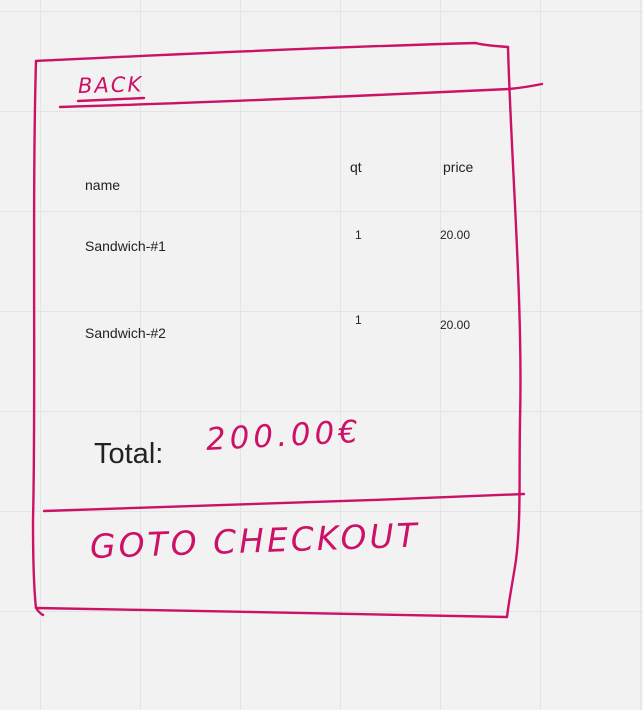 The height and width of the screenshot is (710, 643). What do you see at coordinates (129, 454) in the screenshot?
I see `total-label: Total:` at bounding box center [129, 454].